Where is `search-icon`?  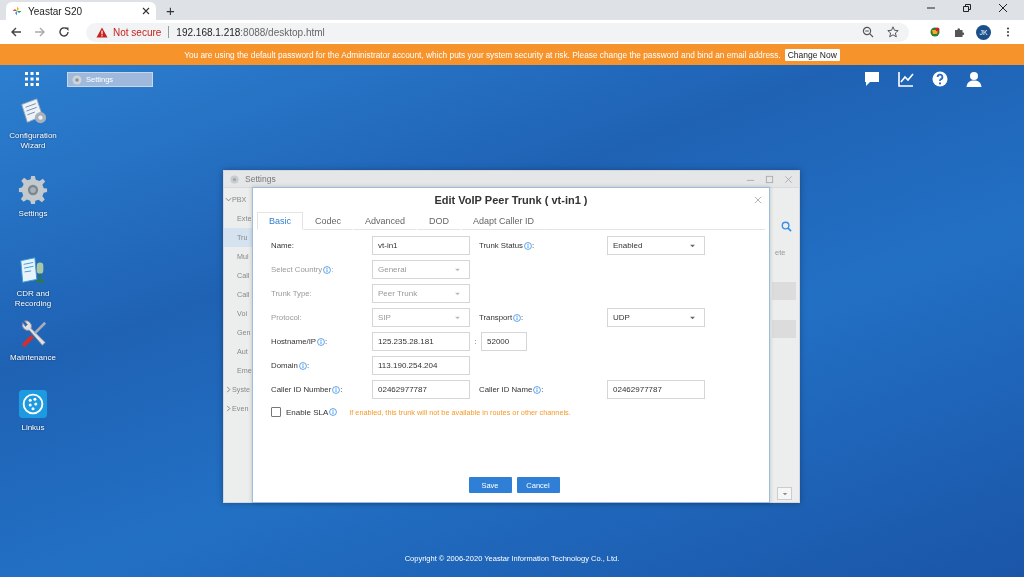
search-icon is located at coordinates (786, 226).